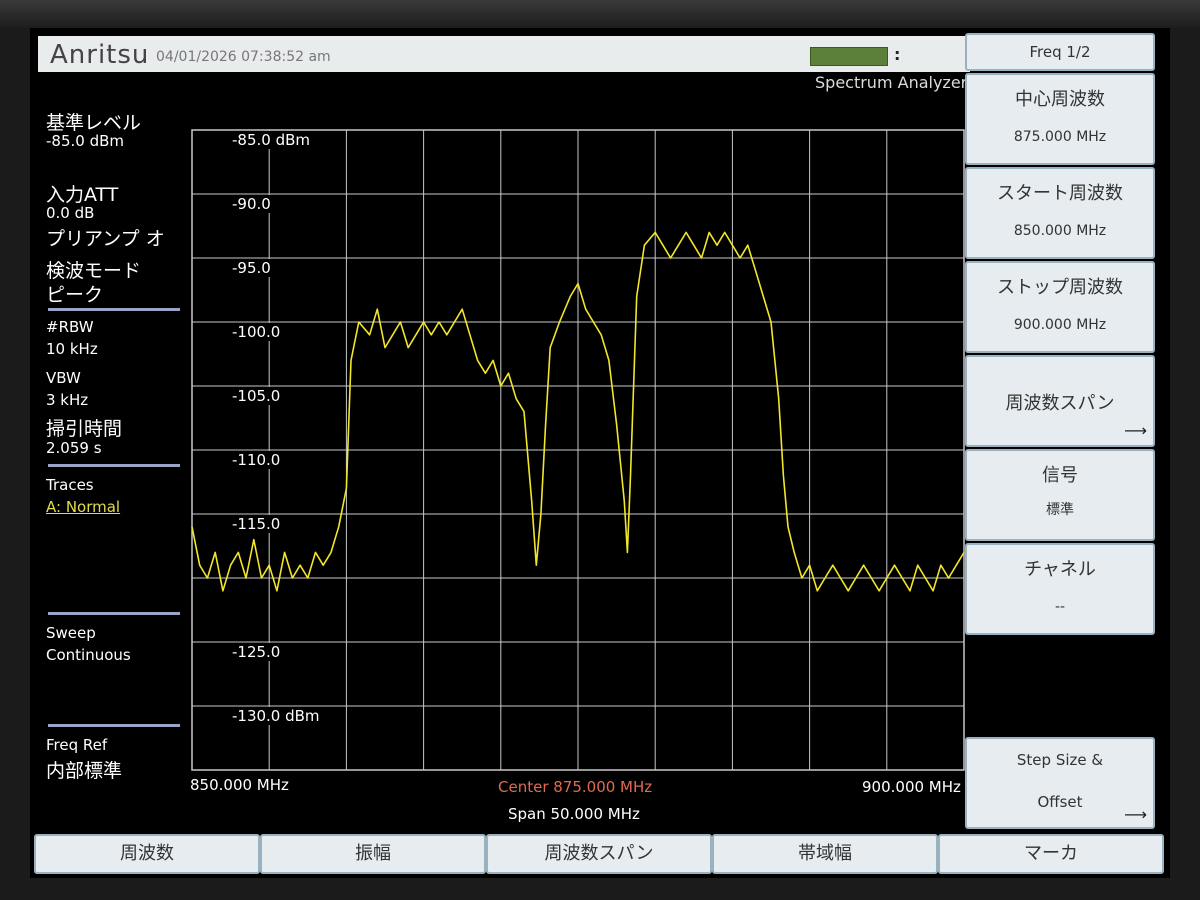  I want to click on ref-level-label: 基準レベル, so click(94, 123).